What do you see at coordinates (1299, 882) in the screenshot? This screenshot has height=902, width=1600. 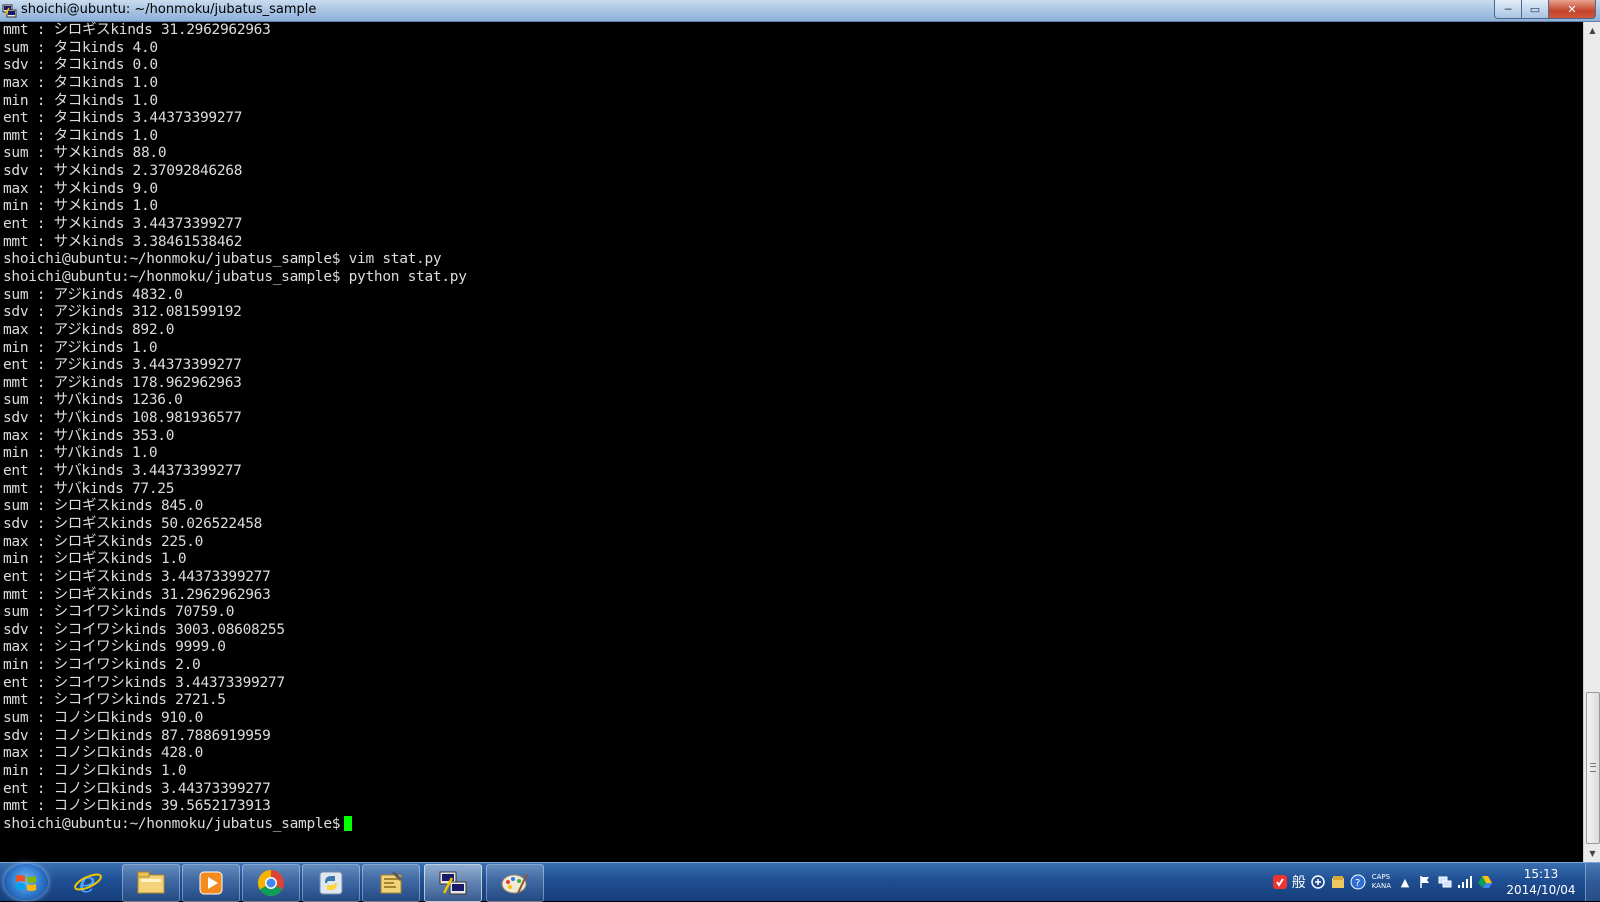 I see `ime-mode-label: 般` at bounding box center [1299, 882].